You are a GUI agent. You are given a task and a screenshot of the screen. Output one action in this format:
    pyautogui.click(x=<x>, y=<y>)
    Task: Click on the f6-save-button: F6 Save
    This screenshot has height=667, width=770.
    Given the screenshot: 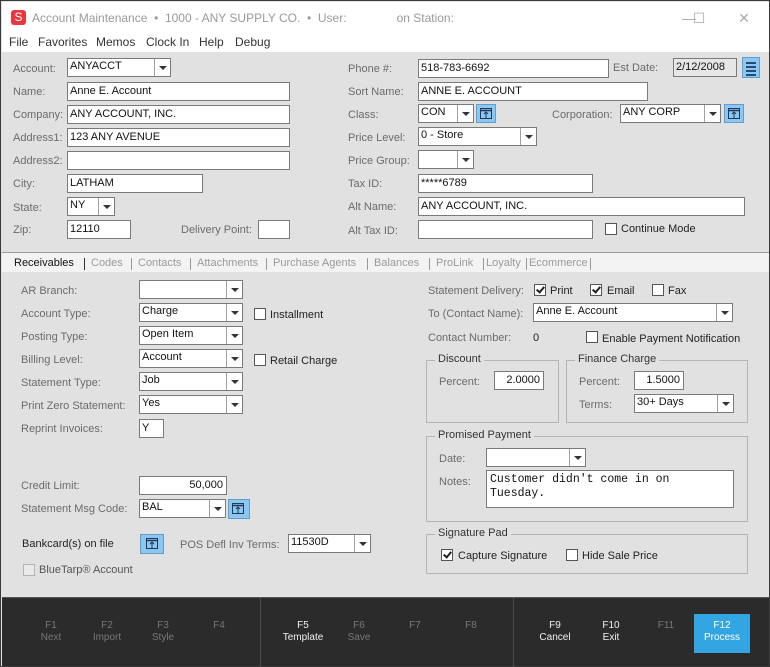 What is the action you would take?
    pyautogui.click(x=359, y=632)
    